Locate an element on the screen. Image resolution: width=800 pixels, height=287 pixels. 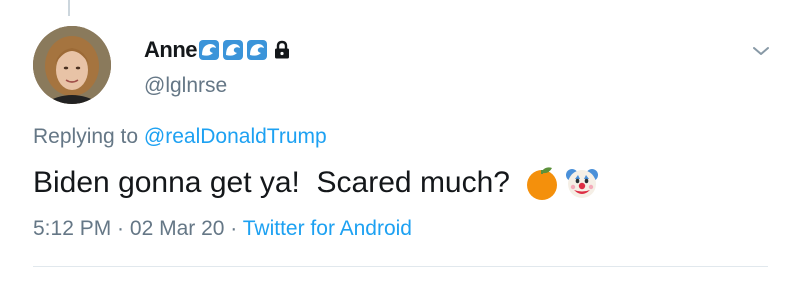
tweet-date: 02 Mar 20 is located at coordinates (177, 228).